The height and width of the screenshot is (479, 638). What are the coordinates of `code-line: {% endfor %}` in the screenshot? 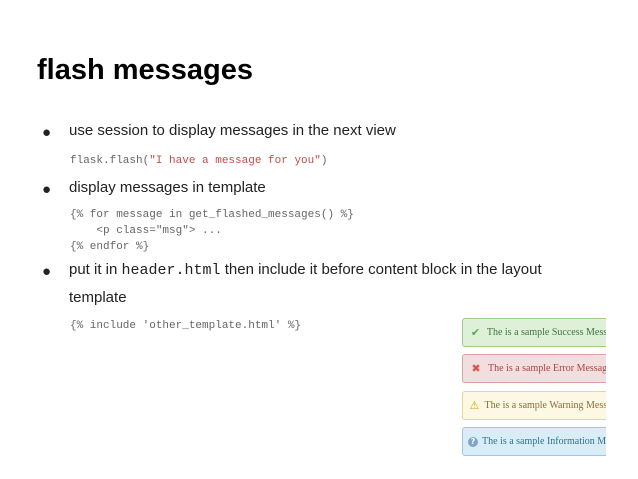 It's located at (110, 247).